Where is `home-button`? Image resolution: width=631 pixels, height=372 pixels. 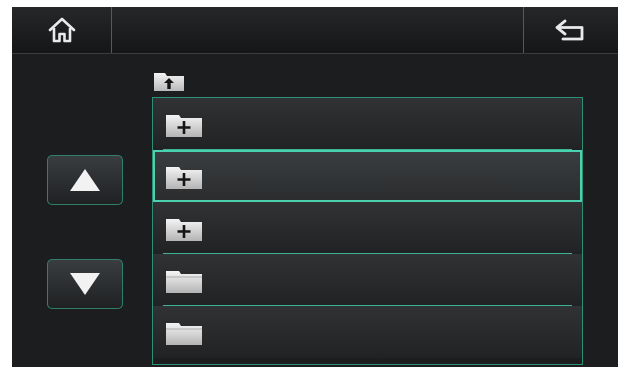 home-button is located at coordinates (62, 30).